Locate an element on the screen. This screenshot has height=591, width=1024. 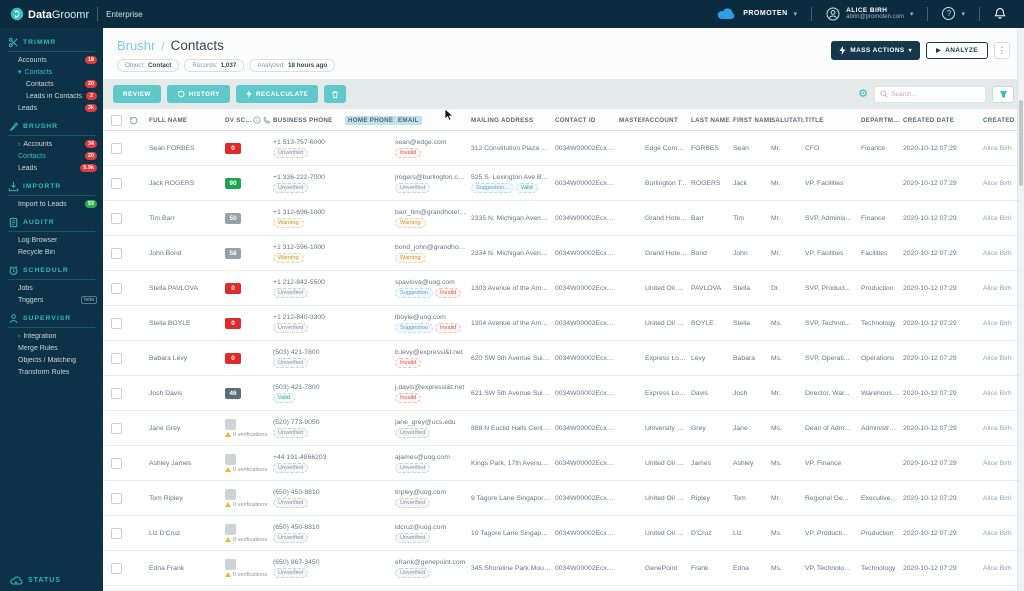
column-header-contact_id: CONTACT ID is located at coordinates (587, 120).